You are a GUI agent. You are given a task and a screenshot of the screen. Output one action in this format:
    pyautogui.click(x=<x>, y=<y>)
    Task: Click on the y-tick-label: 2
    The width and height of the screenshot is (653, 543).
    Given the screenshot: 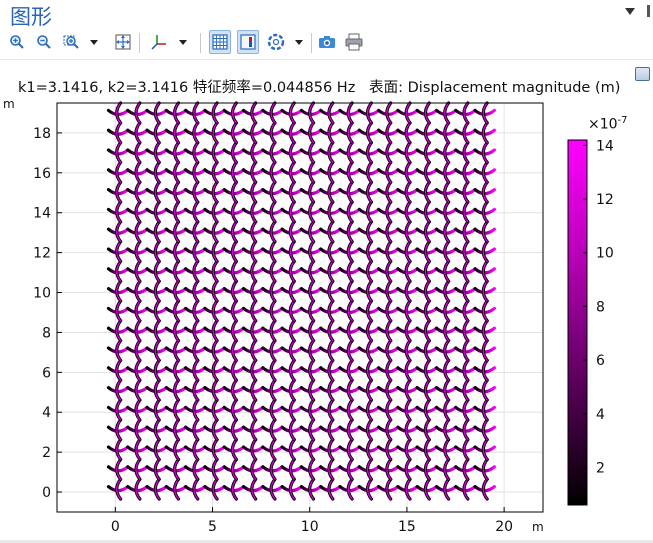 What is the action you would take?
    pyautogui.click(x=46, y=453)
    